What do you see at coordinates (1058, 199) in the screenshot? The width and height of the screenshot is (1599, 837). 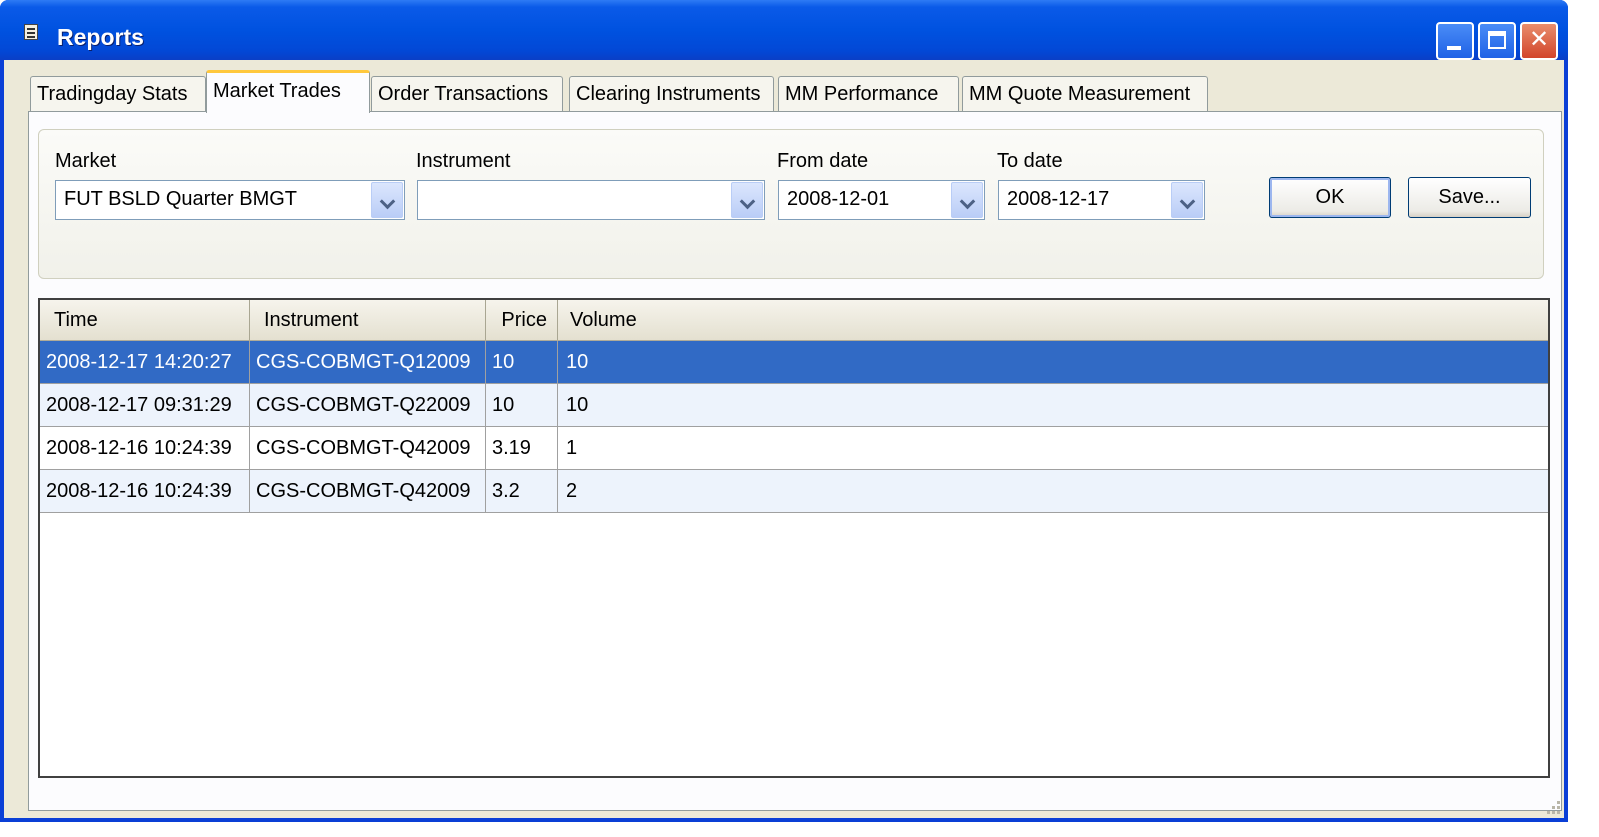 I see `to-date-value: 2008-12-17` at bounding box center [1058, 199].